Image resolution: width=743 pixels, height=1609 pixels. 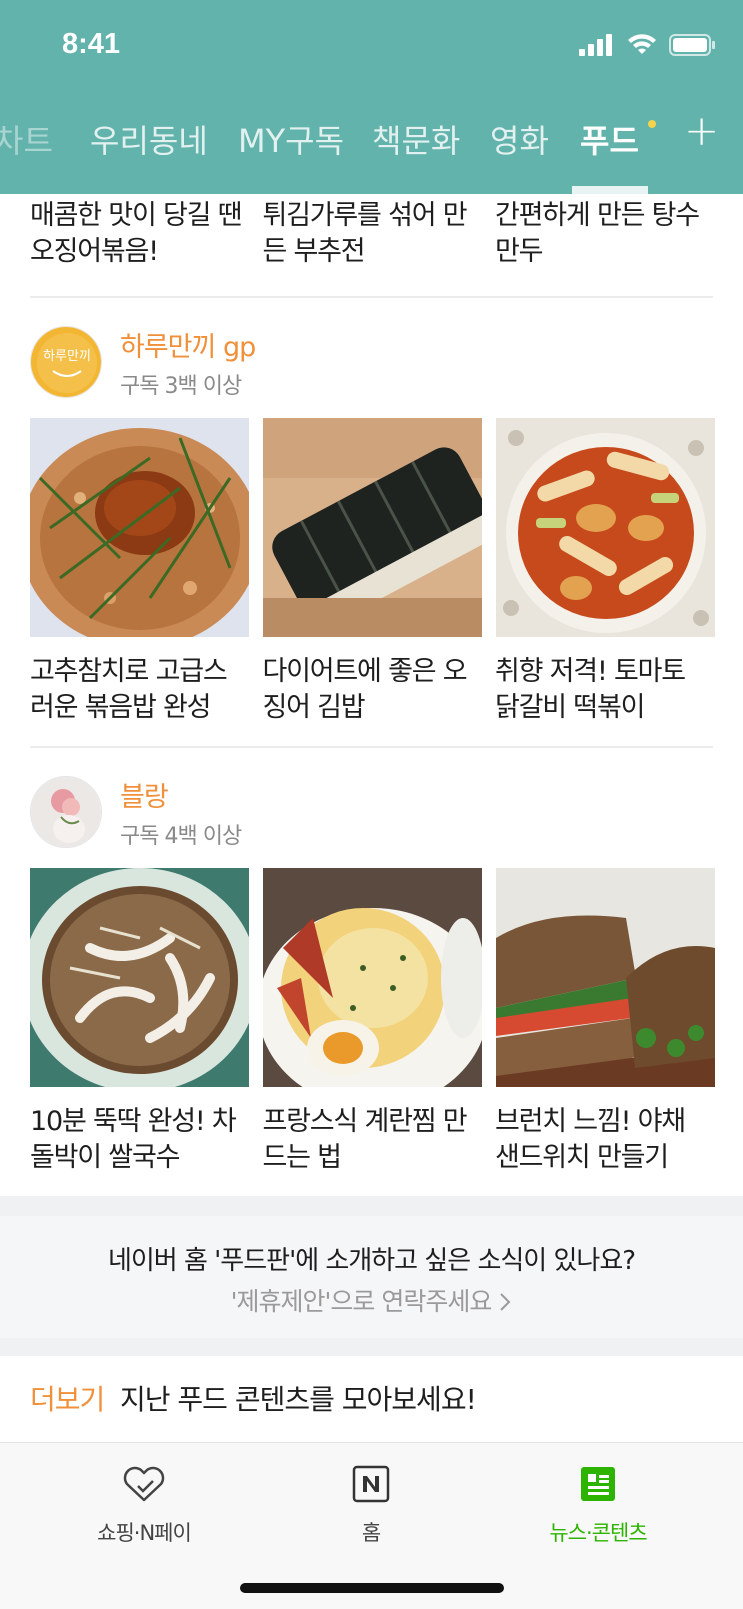 I want to click on bottom-navigation: 쇼핑·N페이 홈 뉴스·콘텐츠, so click(x=371, y=1525).